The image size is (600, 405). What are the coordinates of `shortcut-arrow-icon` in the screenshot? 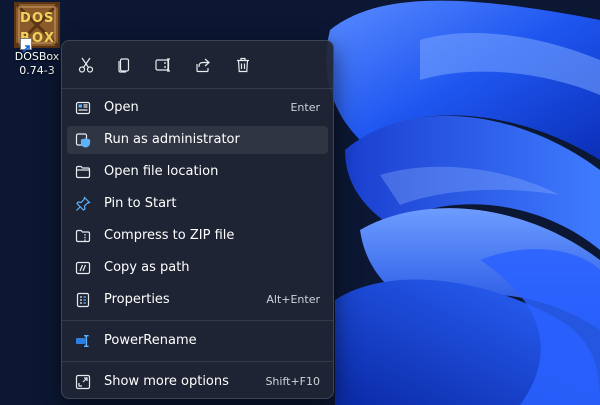 It's located at (26, 45).